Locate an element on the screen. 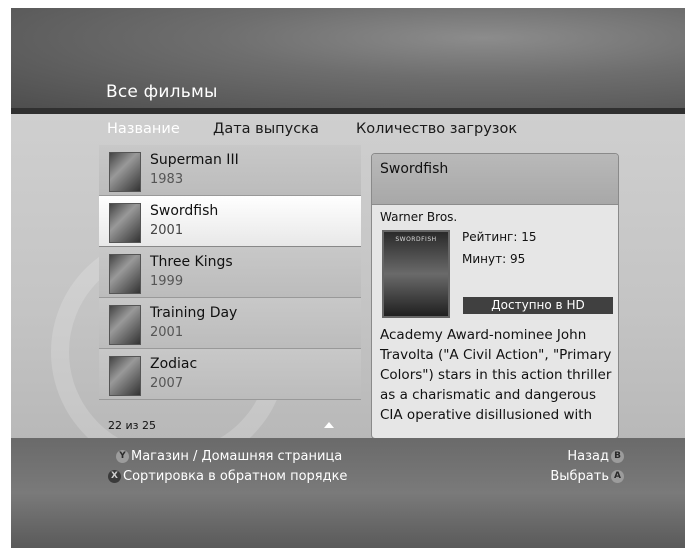 Image resolution: width=695 pixels, height=558 pixels. list-item: Zodiac 2007 is located at coordinates (230, 374).